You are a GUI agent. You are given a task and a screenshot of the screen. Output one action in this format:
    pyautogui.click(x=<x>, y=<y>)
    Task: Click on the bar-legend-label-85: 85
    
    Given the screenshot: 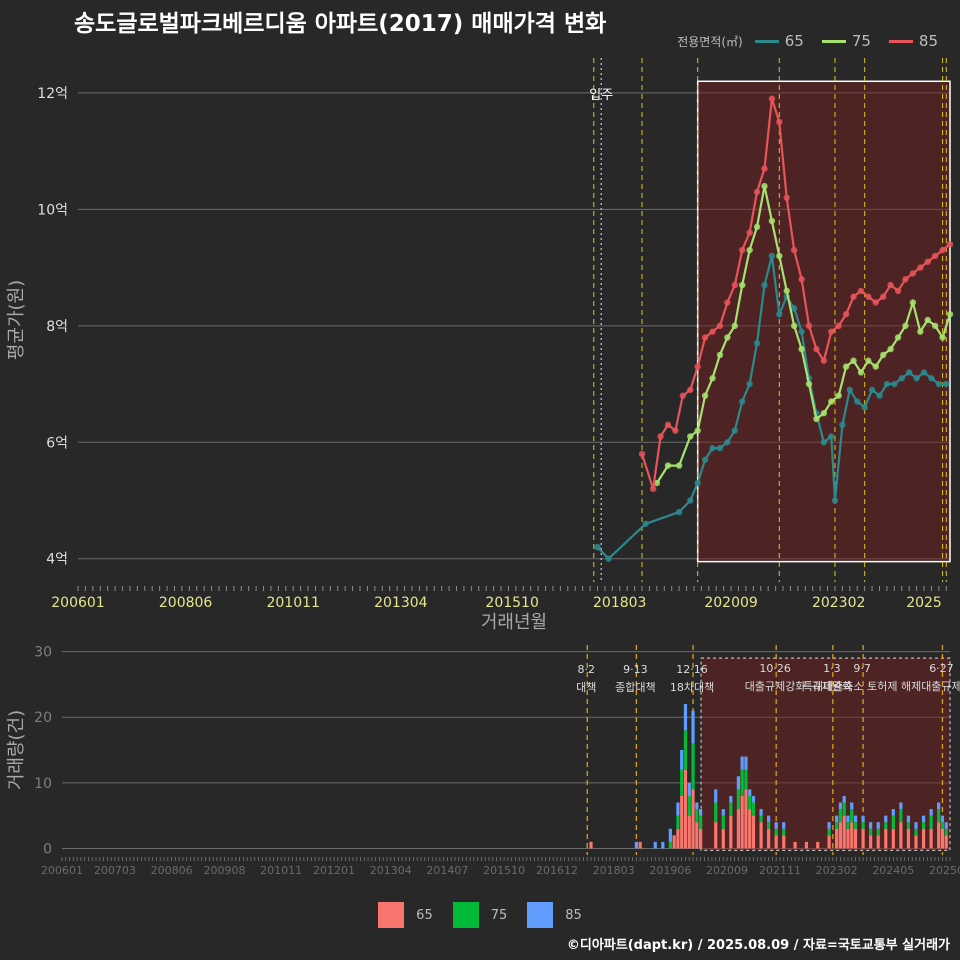 What is the action you would take?
    pyautogui.click(x=573, y=915)
    